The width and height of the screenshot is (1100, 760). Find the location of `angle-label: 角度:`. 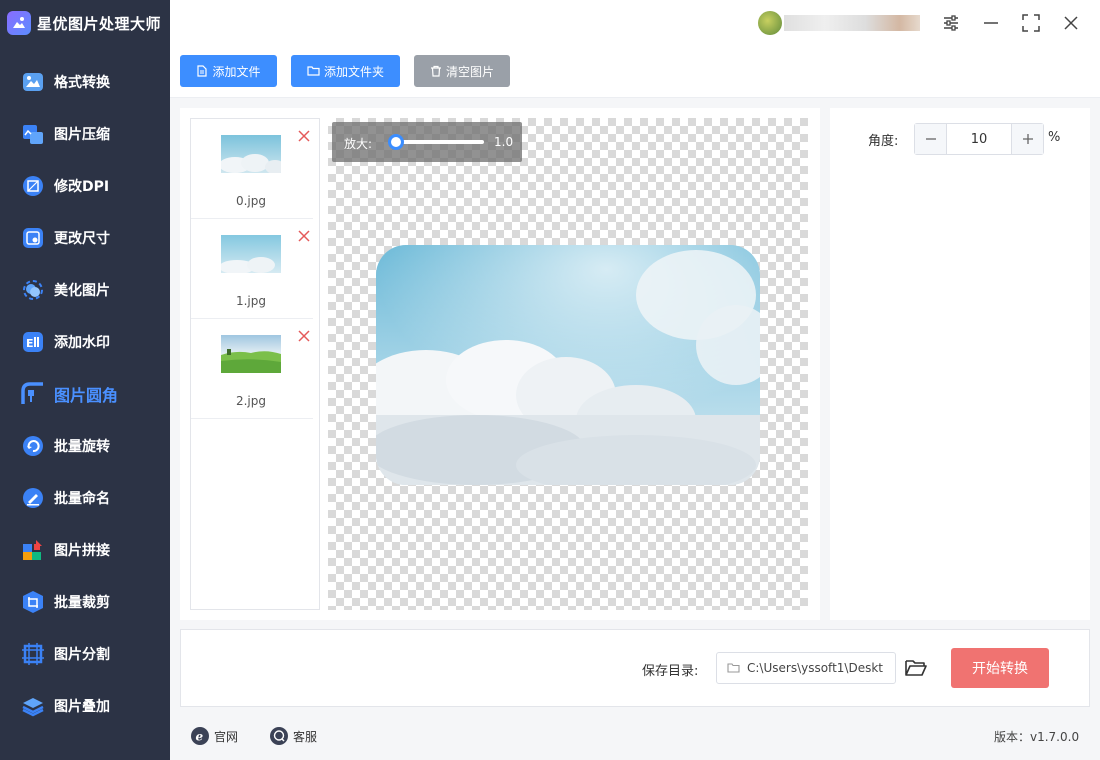

angle-label: 角度: is located at coordinates (883, 141).